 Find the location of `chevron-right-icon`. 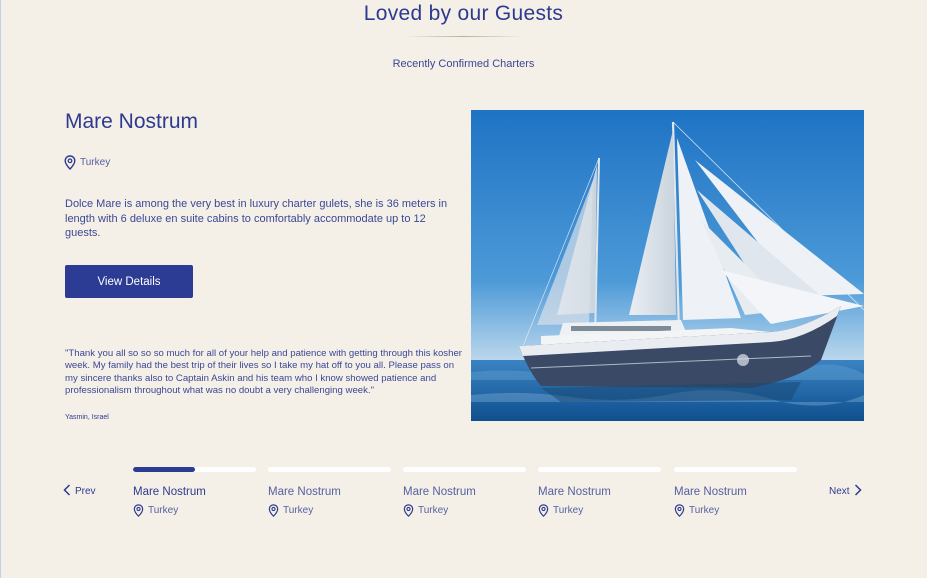

chevron-right-icon is located at coordinates (858, 491).